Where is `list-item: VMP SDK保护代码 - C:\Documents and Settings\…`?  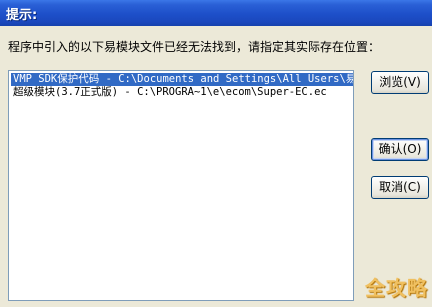
list-item: VMP SDK保护代码 - C:\Documents and Settings\… is located at coordinates (182, 79).